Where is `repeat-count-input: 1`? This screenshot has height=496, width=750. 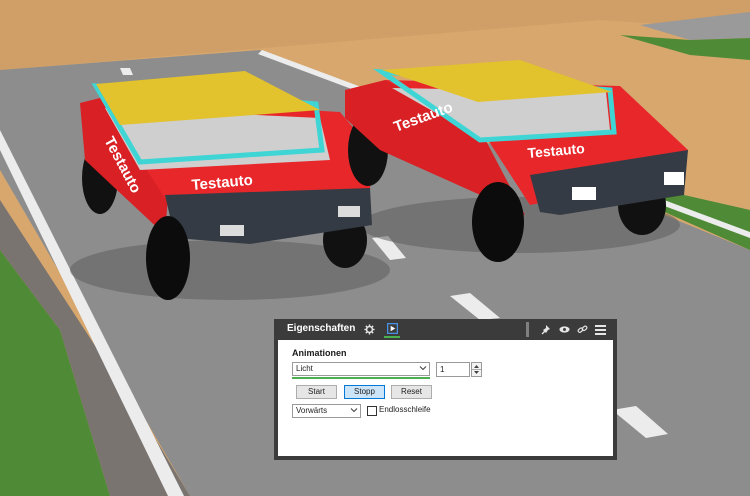
repeat-count-input: 1 is located at coordinates (453, 369).